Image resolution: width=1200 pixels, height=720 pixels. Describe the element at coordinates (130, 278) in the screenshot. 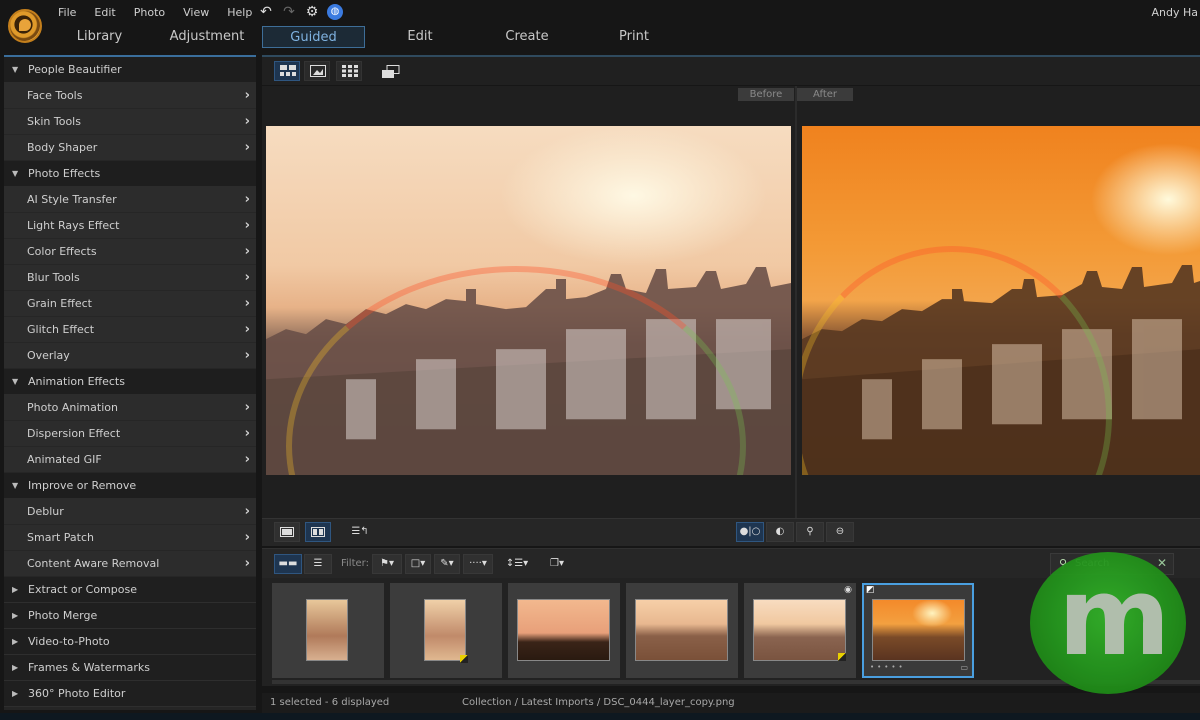

I see `tool-blur-tools: Blur Tools ›` at that location.